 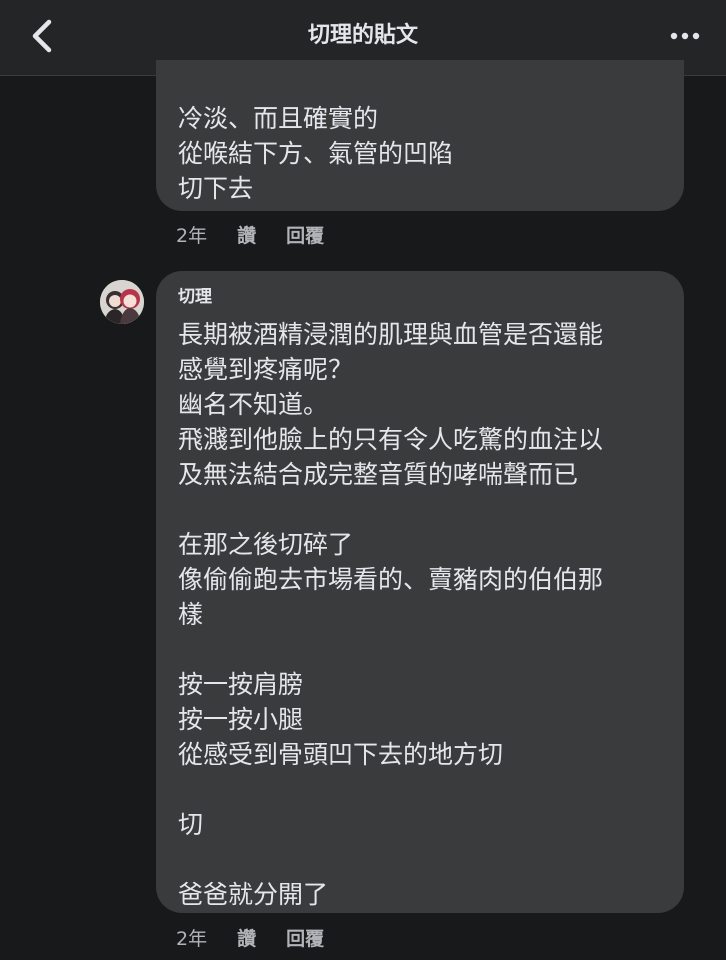 I want to click on comment-bubble: 冷淡、而且確實的 從喉結下方、氣管的凹陷 切下去, so click(x=420, y=135).